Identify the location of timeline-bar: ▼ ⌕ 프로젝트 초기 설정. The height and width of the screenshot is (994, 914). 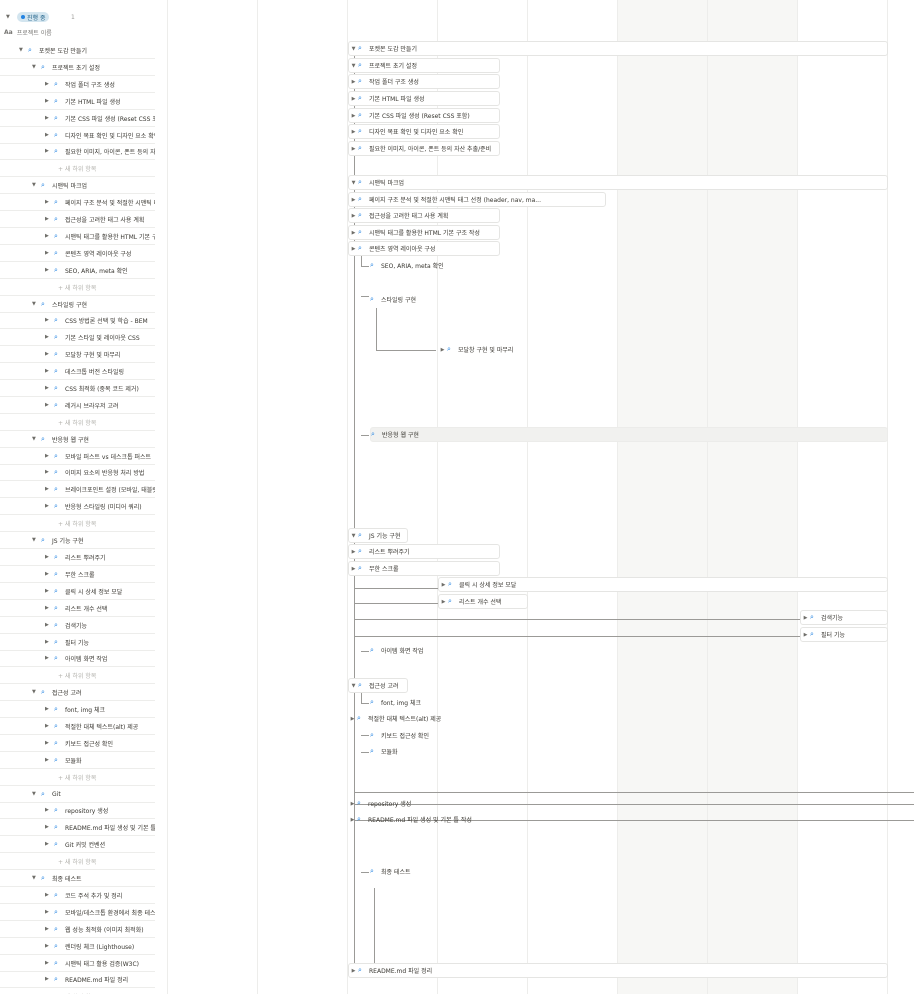
(424, 65).